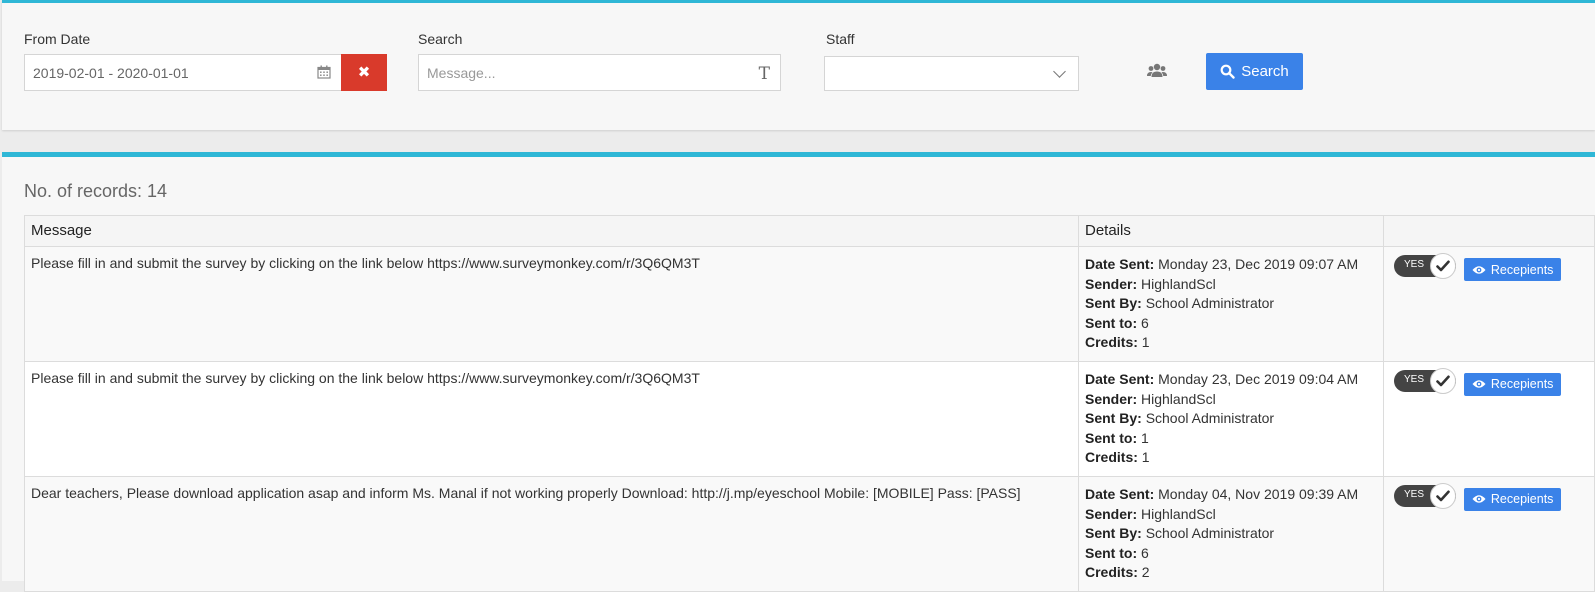 The height and width of the screenshot is (592, 1595). What do you see at coordinates (1265, 71) in the screenshot?
I see `search-button-label: Search` at bounding box center [1265, 71].